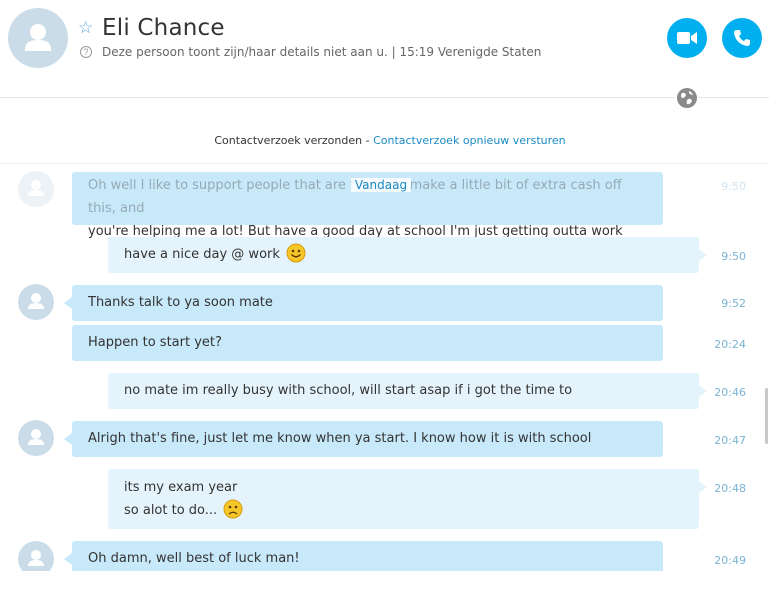 Image resolution: width=769 pixels, height=599 pixels. Describe the element at coordinates (86, 52) in the screenshot. I see `info-icon: ?` at that location.